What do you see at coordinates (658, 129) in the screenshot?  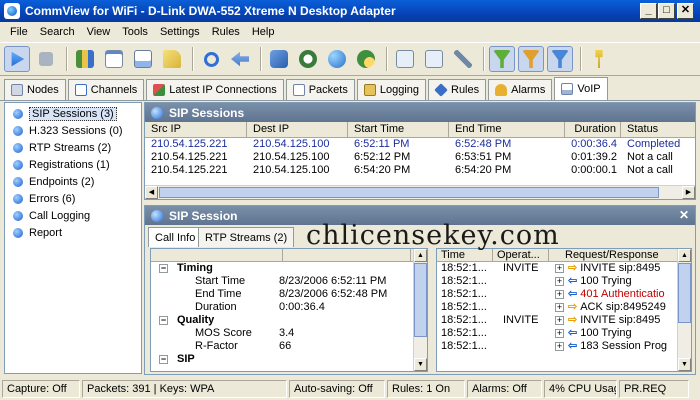 I see `col-status: Status` at bounding box center [658, 129].